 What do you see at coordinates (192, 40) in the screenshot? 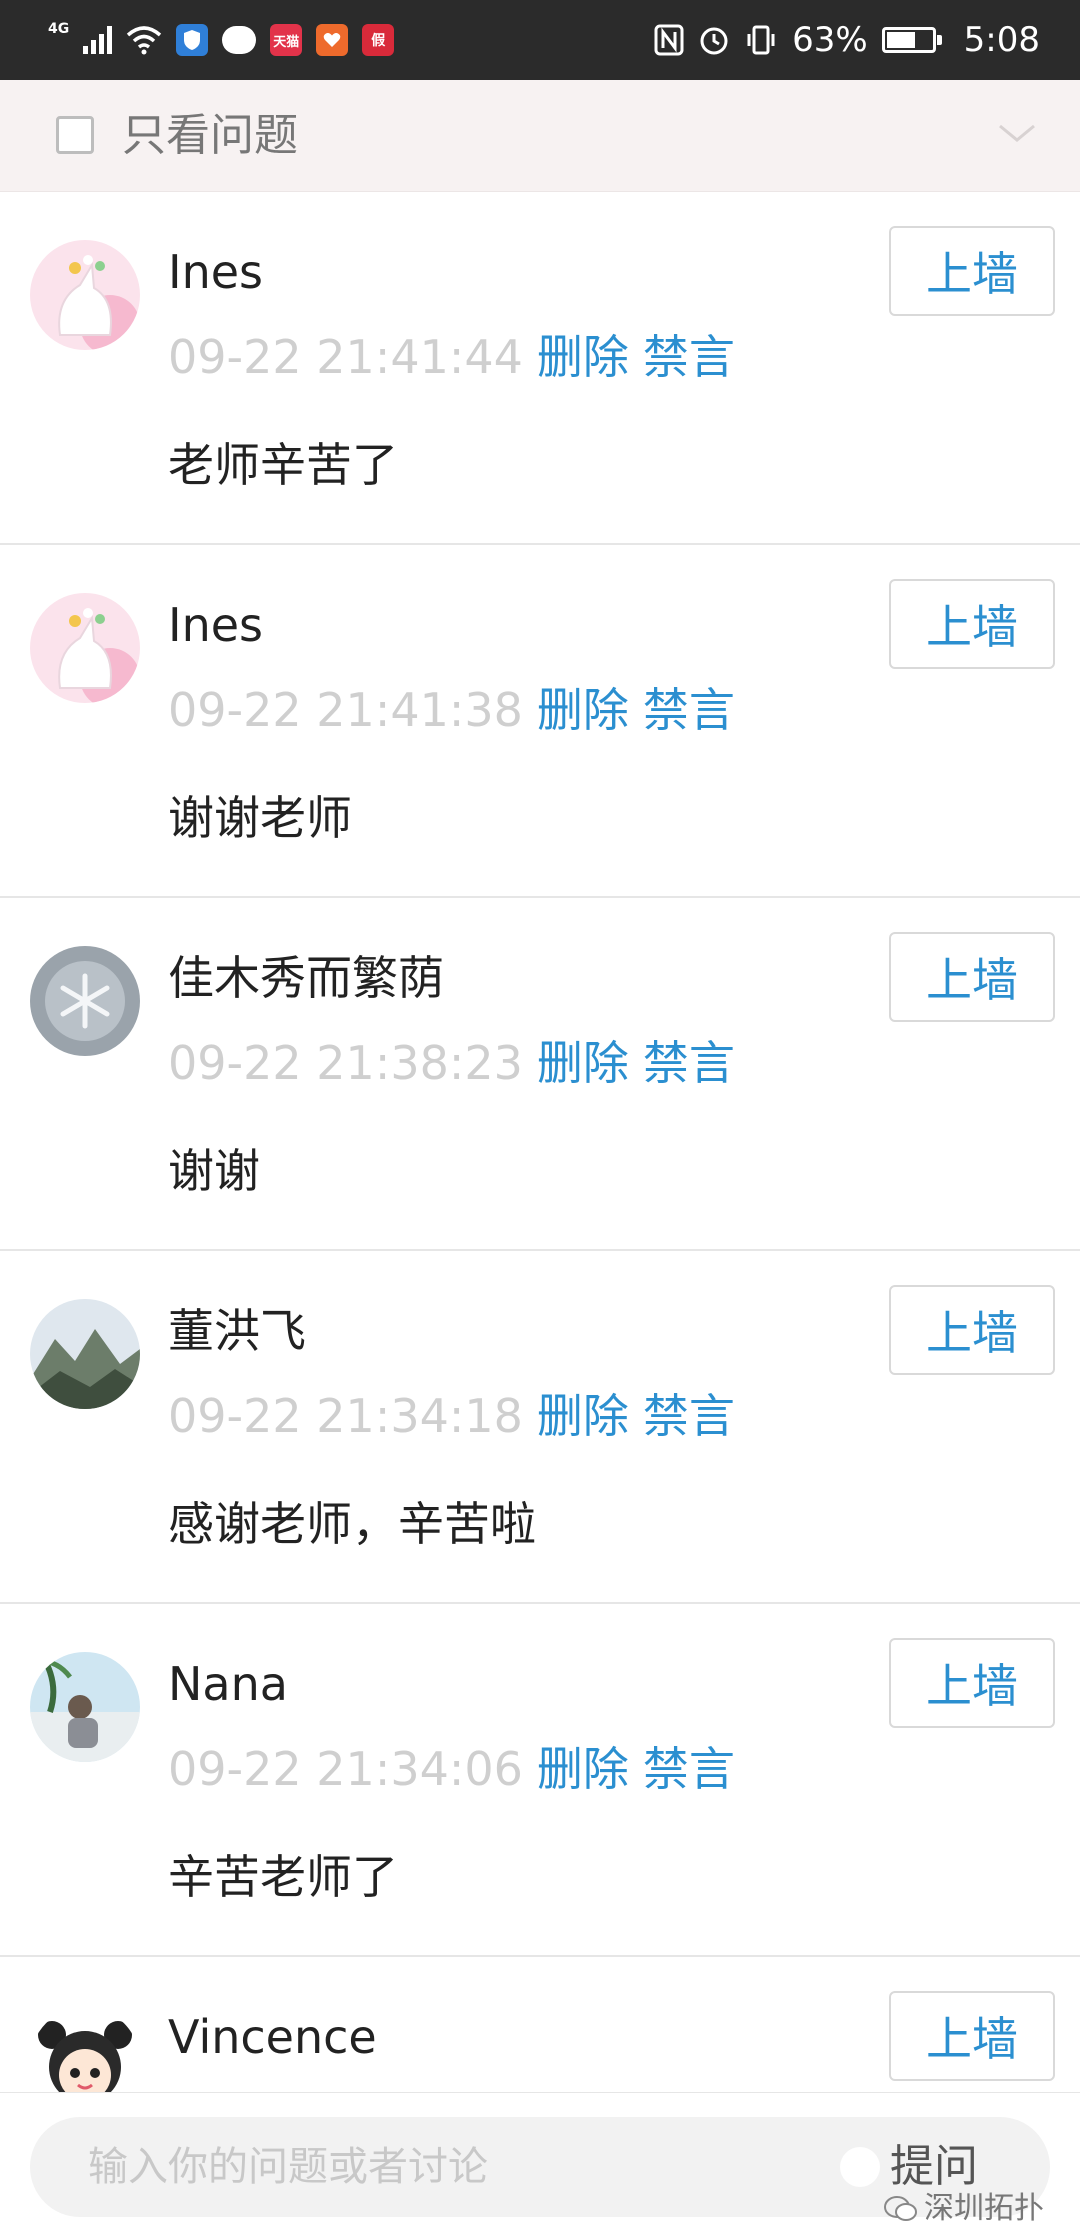
I see `shield-app-icon` at bounding box center [192, 40].